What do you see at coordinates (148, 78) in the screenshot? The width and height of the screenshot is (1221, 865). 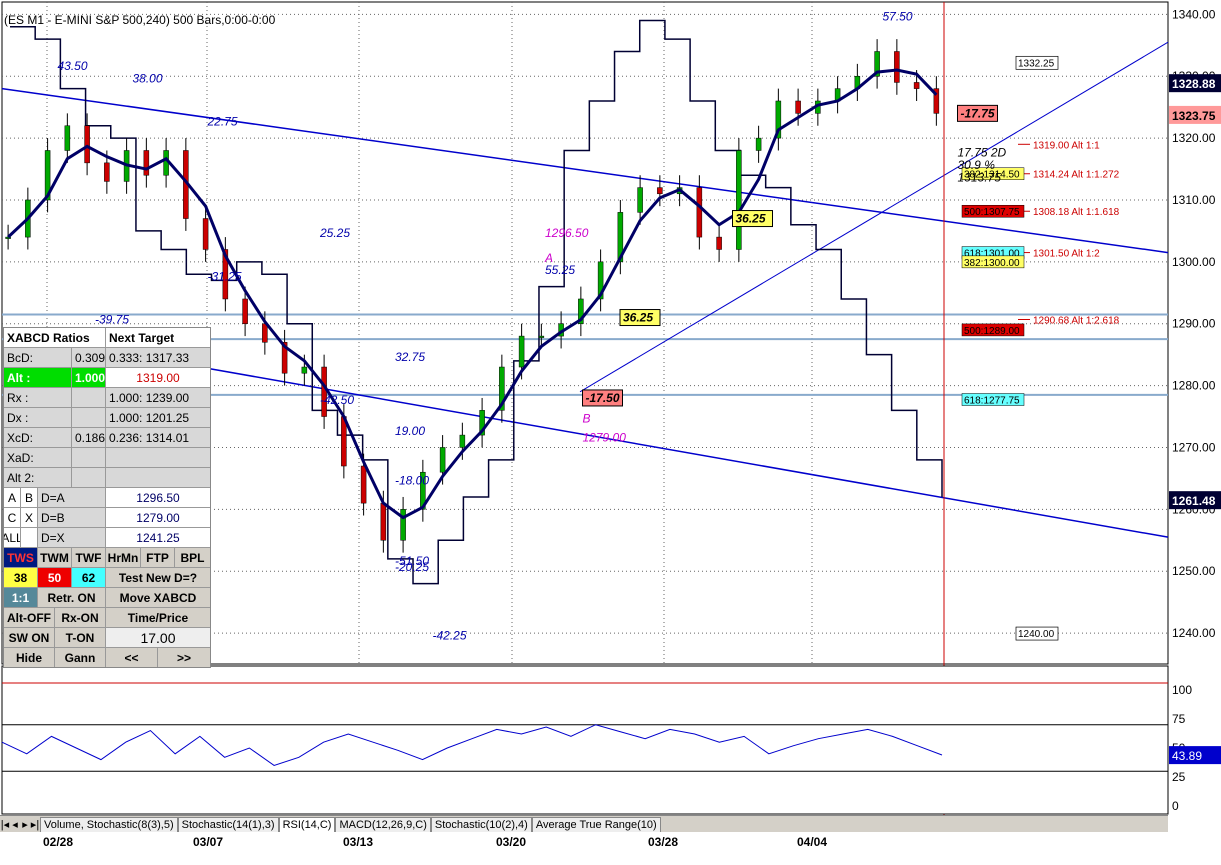 I see `annotation-label: 38.00` at bounding box center [148, 78].